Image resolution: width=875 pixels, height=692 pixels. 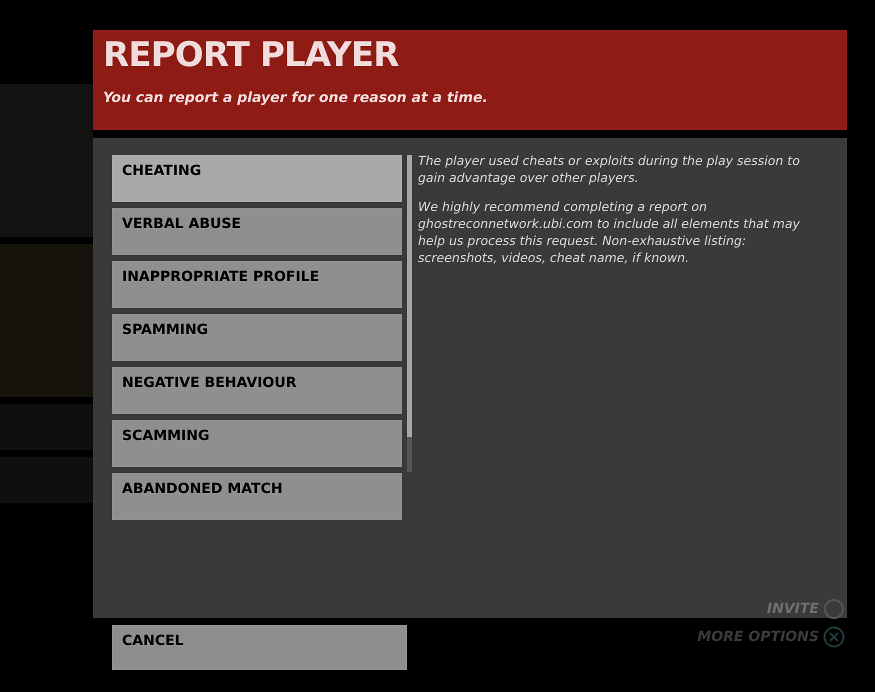 I want to click on reason-option: VERBAL ABUSE, so click(x=257, y=231).